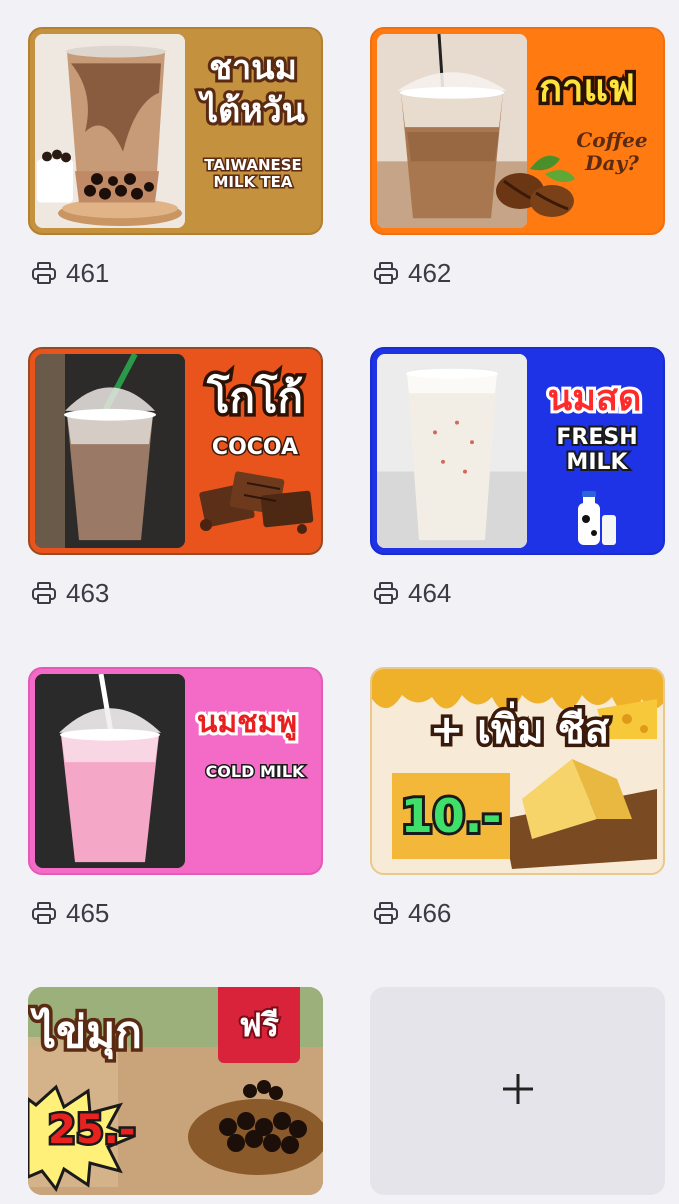 This screenshot has width=679, height=1204. I want to click on item-title-english: TAIWANESE MILK TEA, so click(253, 173).